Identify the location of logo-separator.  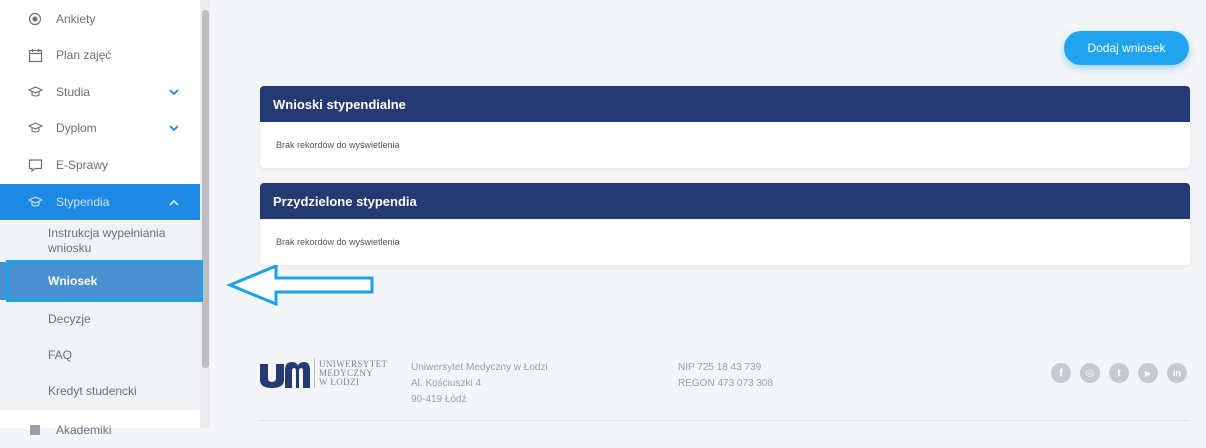
(314, 373).